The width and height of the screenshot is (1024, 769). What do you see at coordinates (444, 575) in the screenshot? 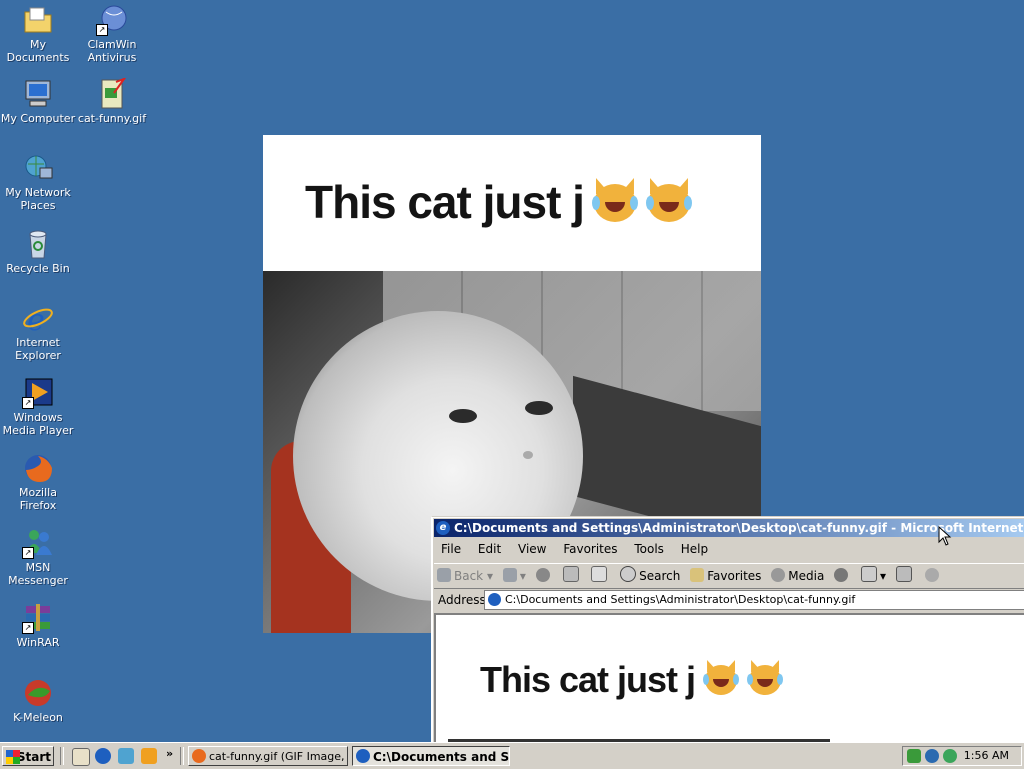
I see `back-arrow-icon` at bounding box center [444, 575].